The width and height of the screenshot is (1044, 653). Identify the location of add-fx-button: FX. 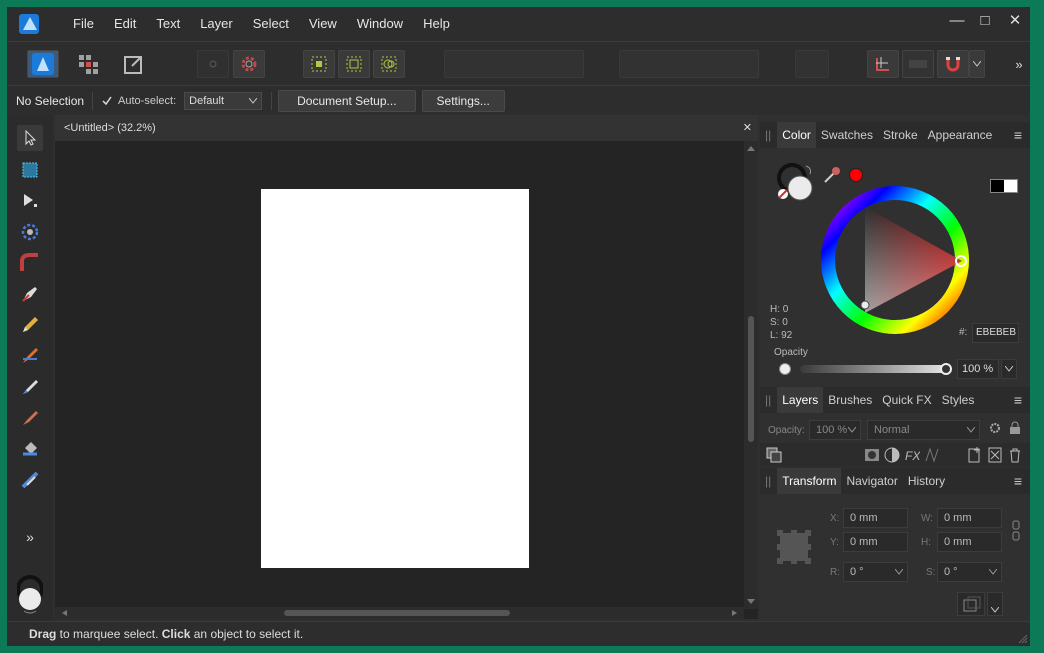
(912, 456).